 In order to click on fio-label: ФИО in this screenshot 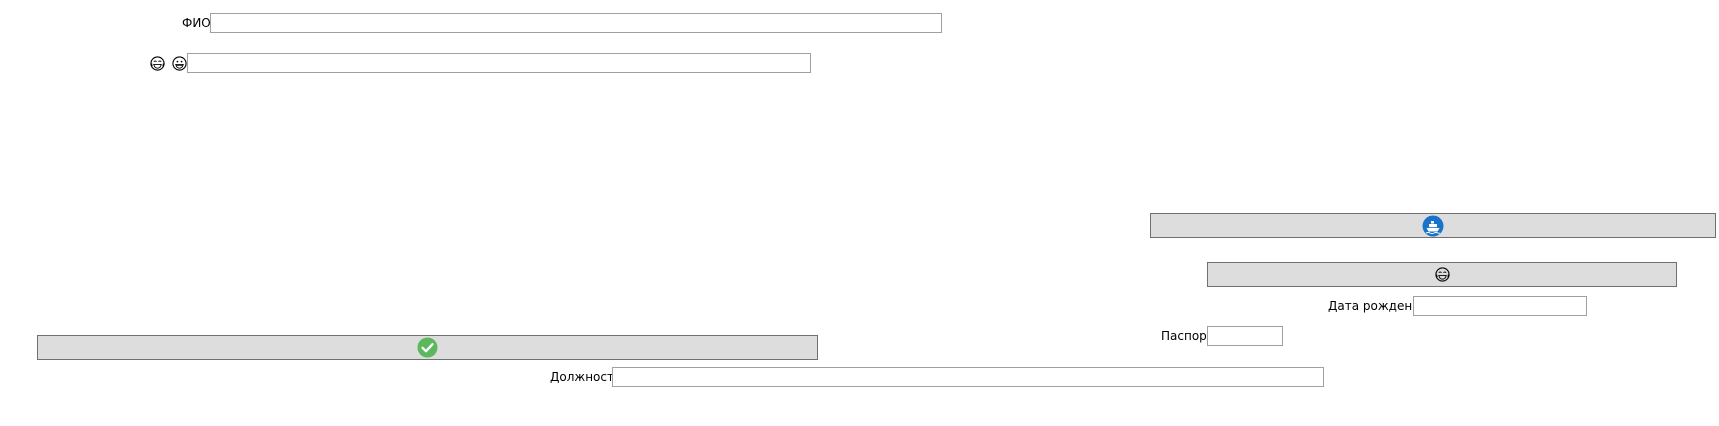, I will do `click(196, 23)`.